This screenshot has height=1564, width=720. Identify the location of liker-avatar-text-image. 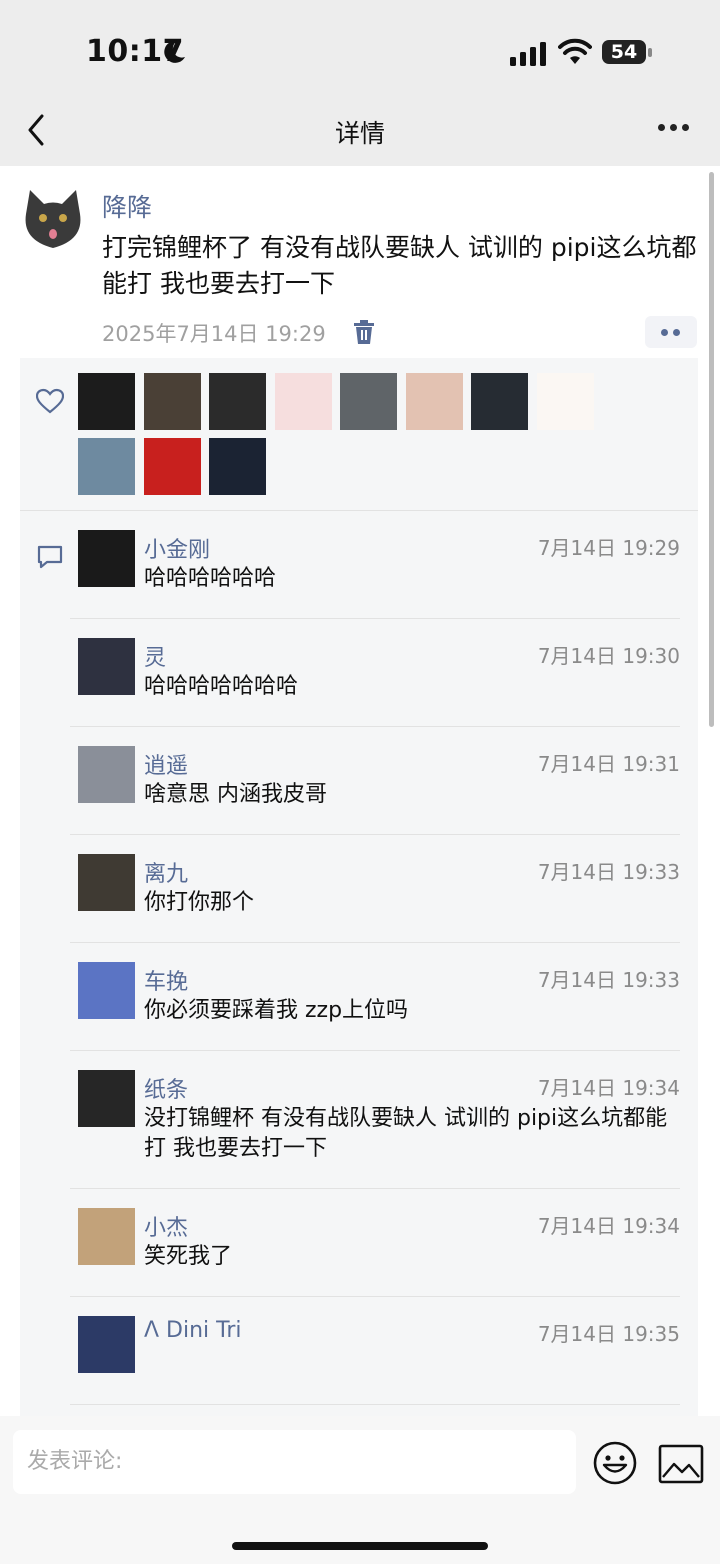
(565, 401).